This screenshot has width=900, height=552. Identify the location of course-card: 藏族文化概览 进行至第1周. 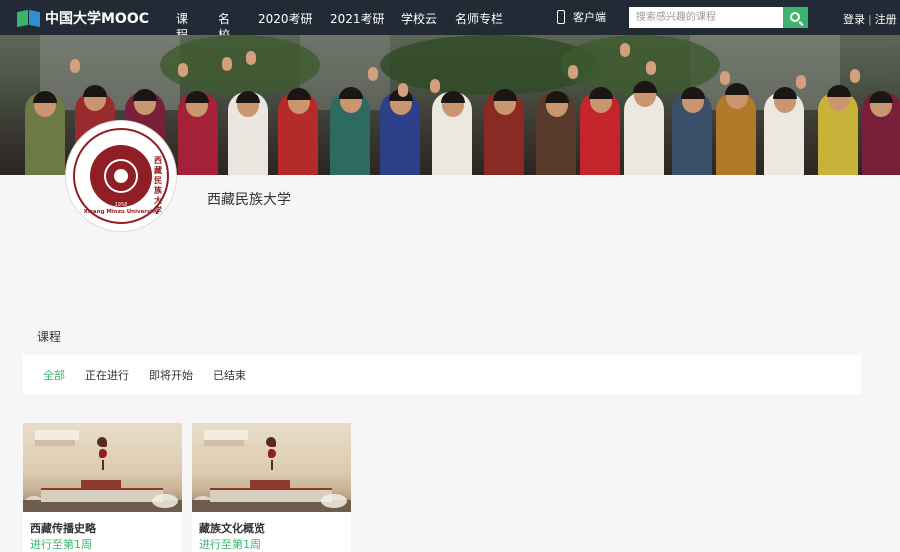
(271, 487).